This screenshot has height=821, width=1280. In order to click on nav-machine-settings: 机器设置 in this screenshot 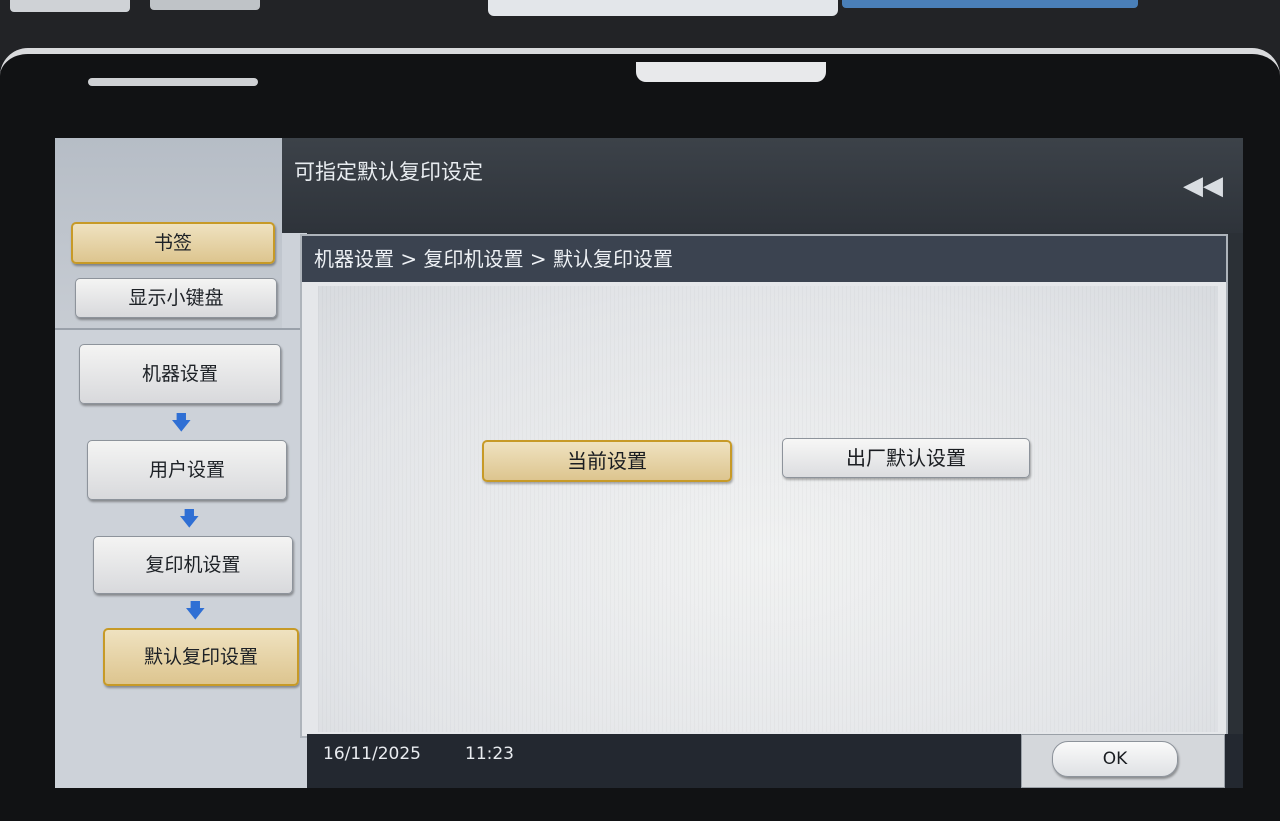, I will do `click(180, 374)`.